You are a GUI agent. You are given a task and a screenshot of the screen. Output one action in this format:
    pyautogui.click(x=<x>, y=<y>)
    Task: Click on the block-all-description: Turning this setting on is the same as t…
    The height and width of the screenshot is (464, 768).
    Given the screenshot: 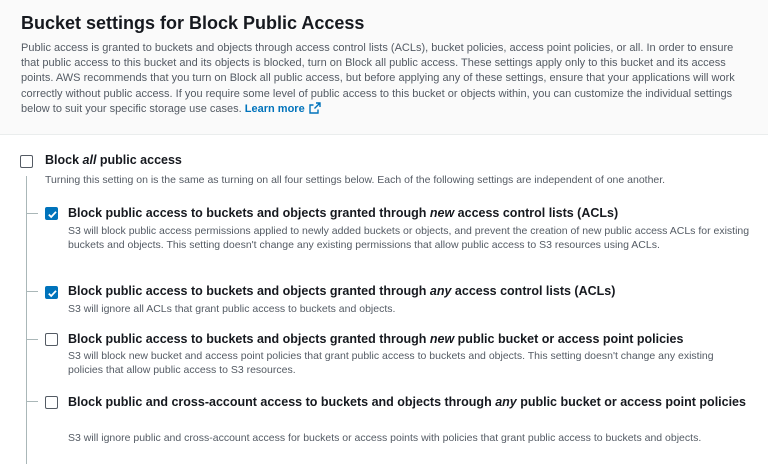 What is the action you would take?
    pyautogui.click(x=355, y=180)
    